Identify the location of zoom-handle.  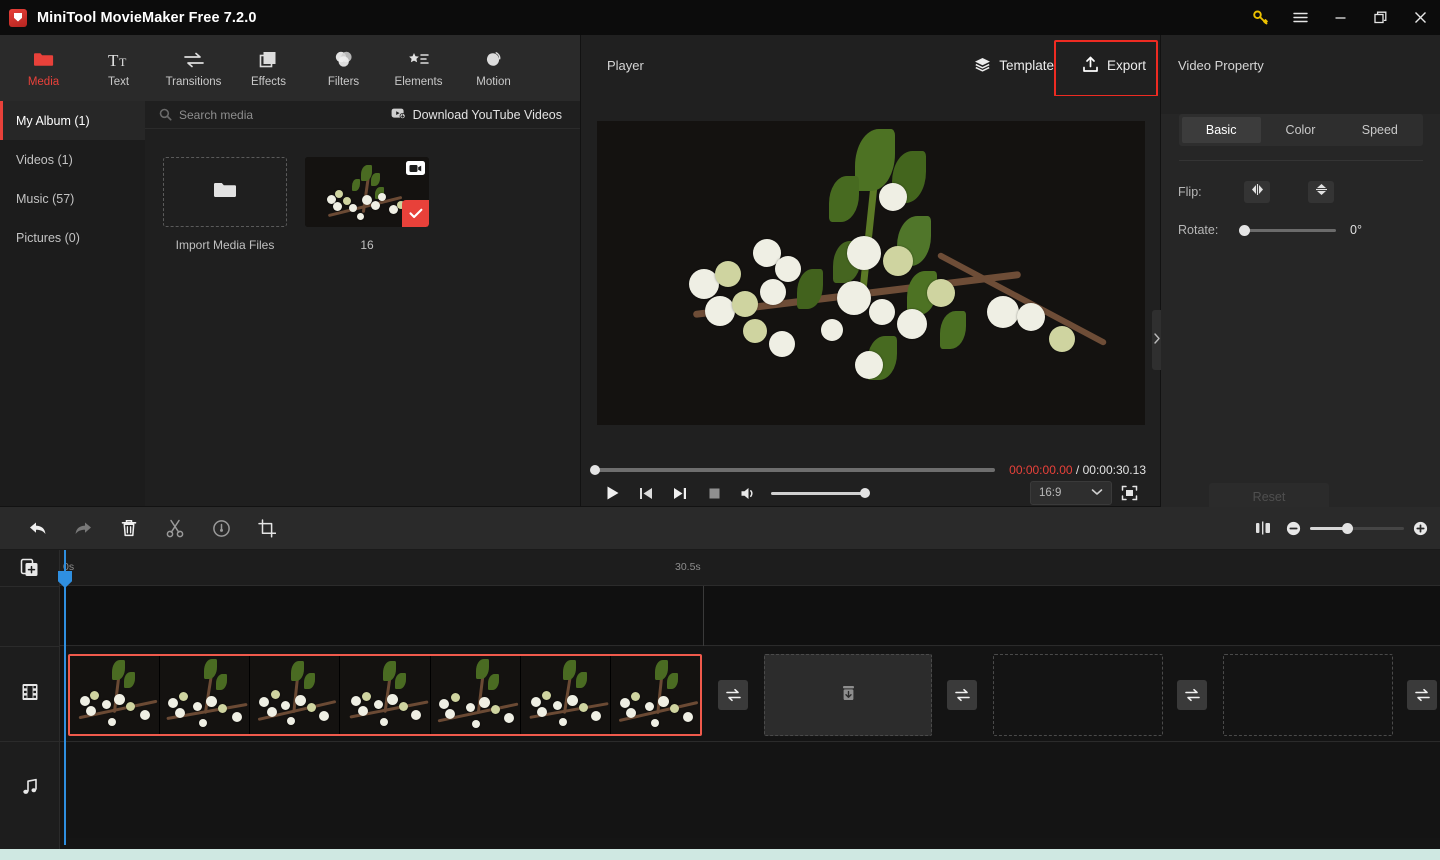
(1347, 528).